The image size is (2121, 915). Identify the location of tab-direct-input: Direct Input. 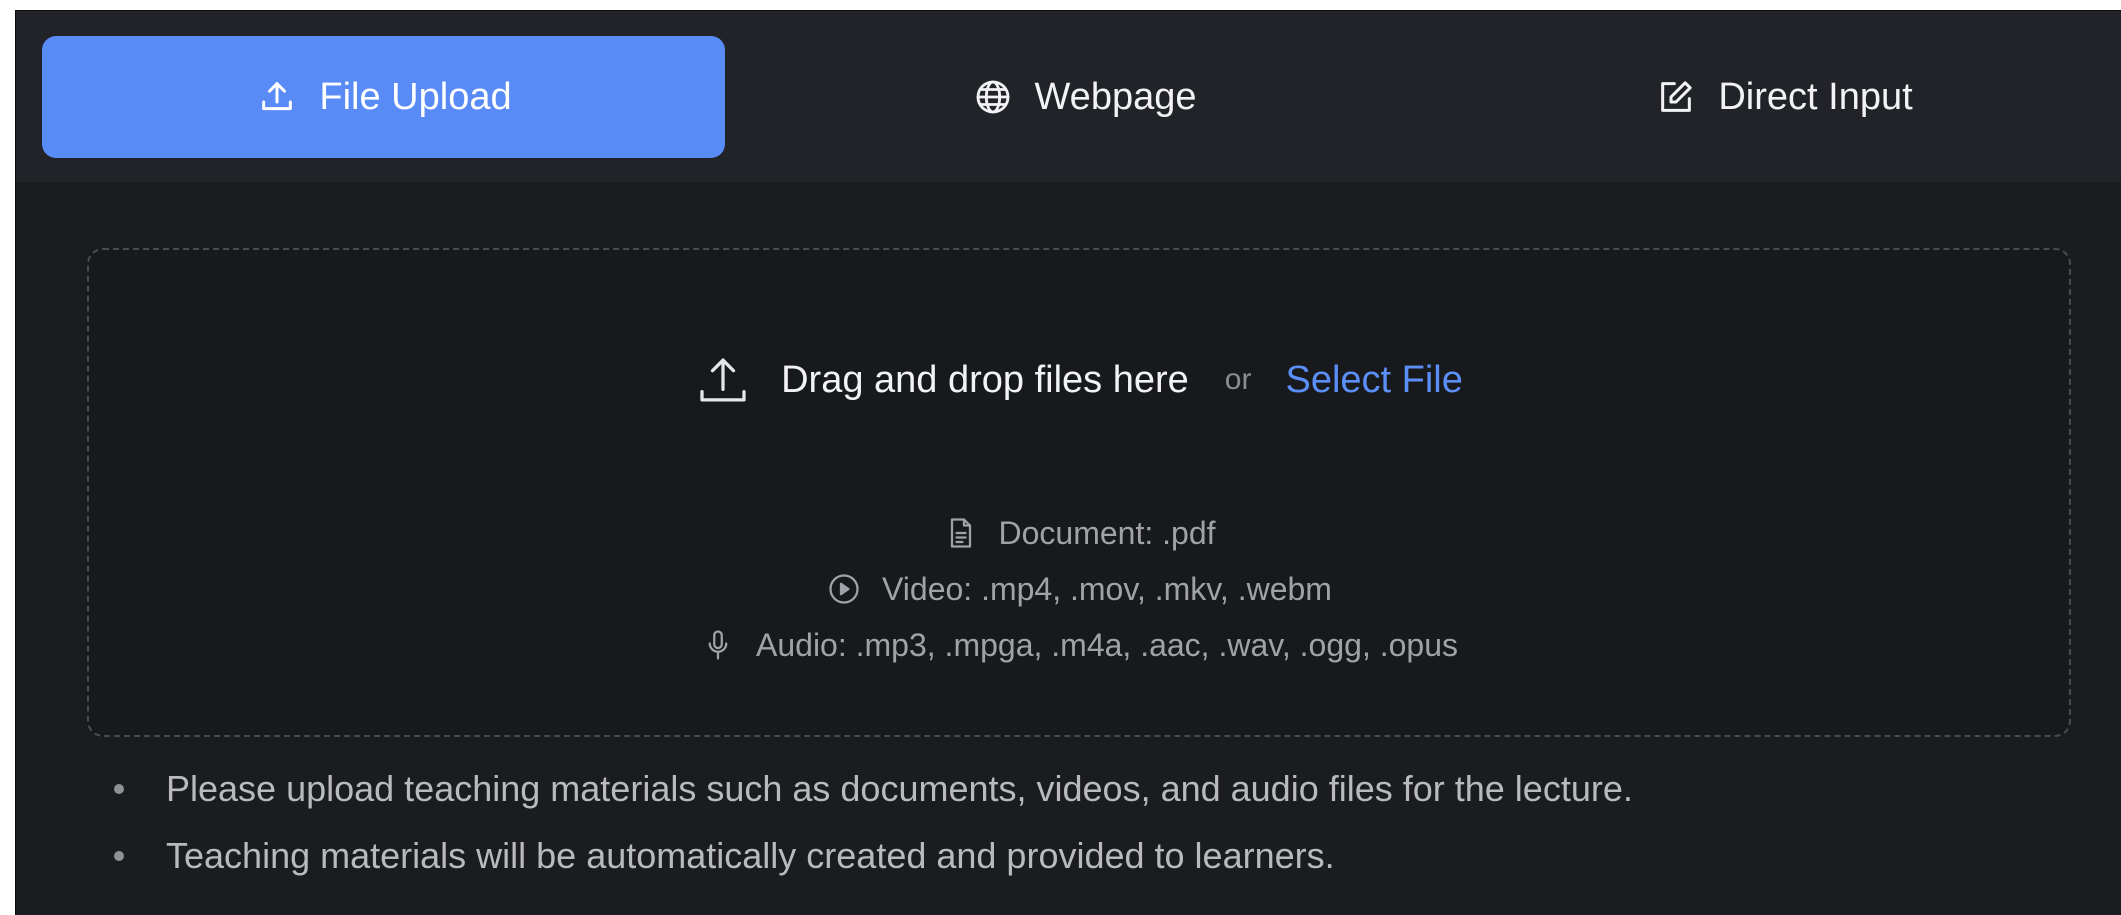
(1781, 97).